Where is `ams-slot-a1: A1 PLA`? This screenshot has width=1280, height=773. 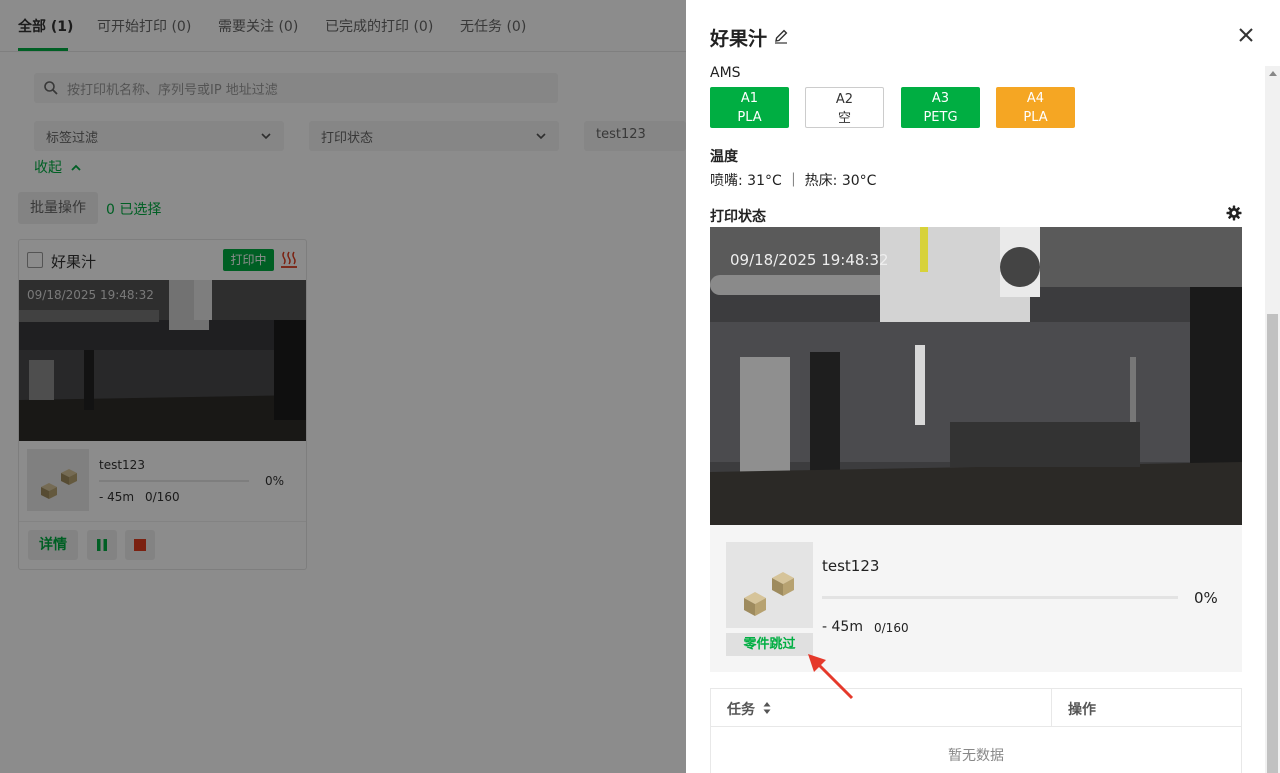
ams-slot-a1: A1 PLA is located at coordinates (749, 107).